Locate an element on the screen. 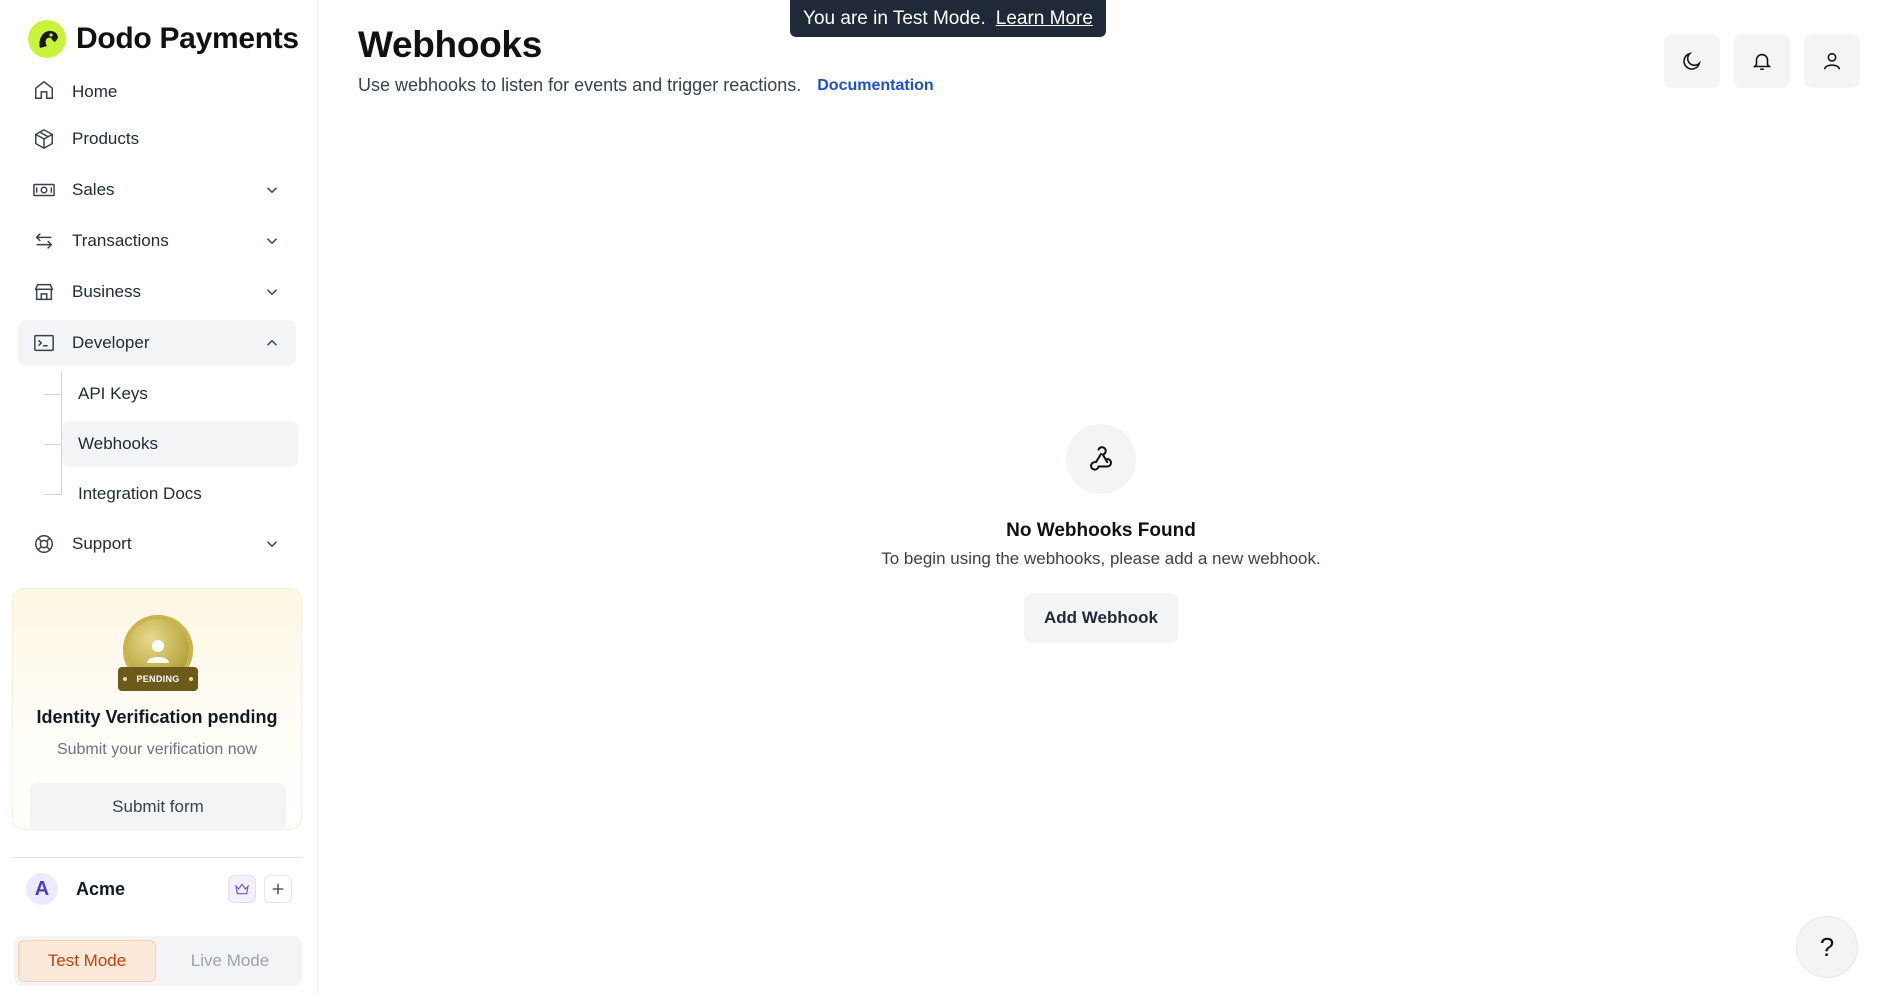 Image resolution: width=1884 pixels, height=994 pixels. sidebar-subitem-webhooks: Webhooks is located at coordinates (171, 444).